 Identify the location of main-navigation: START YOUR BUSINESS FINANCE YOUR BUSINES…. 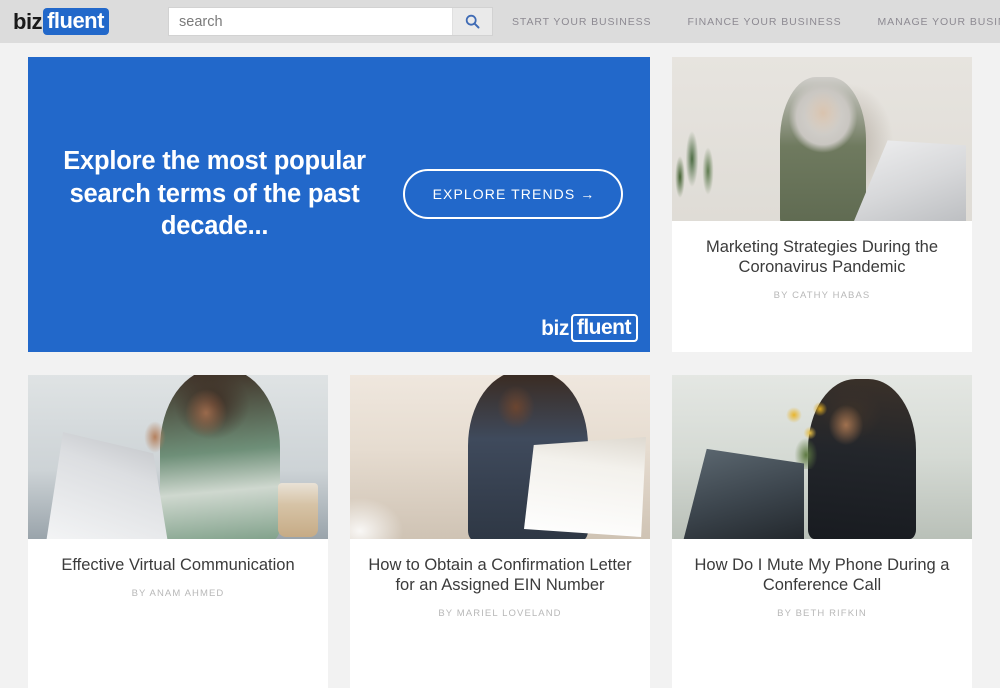
(756, 21).